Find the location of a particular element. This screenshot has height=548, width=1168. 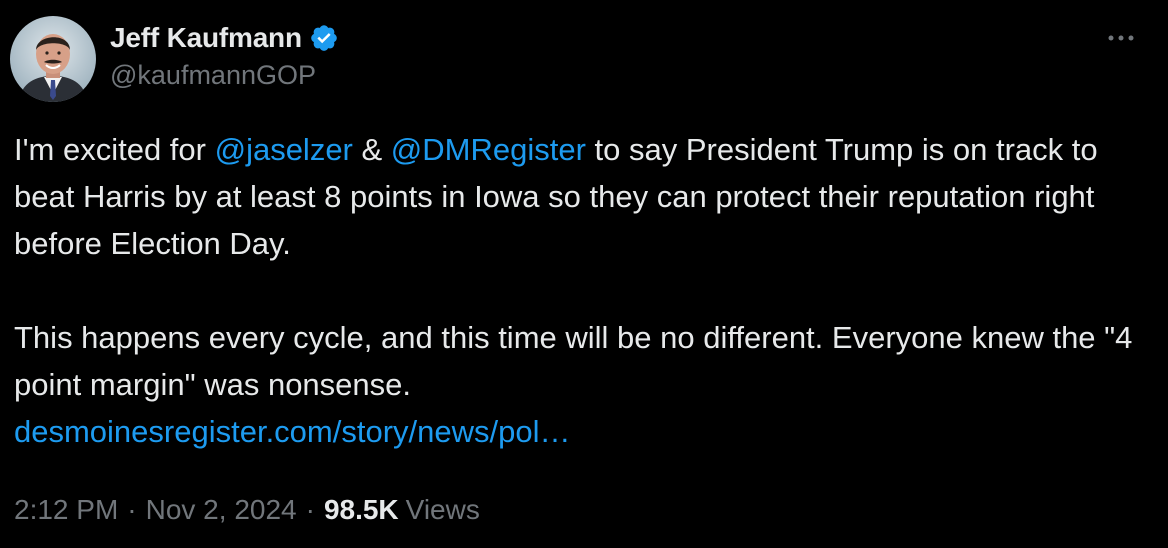

mention-link: @DMRegister is located at coordinates (488, 149).